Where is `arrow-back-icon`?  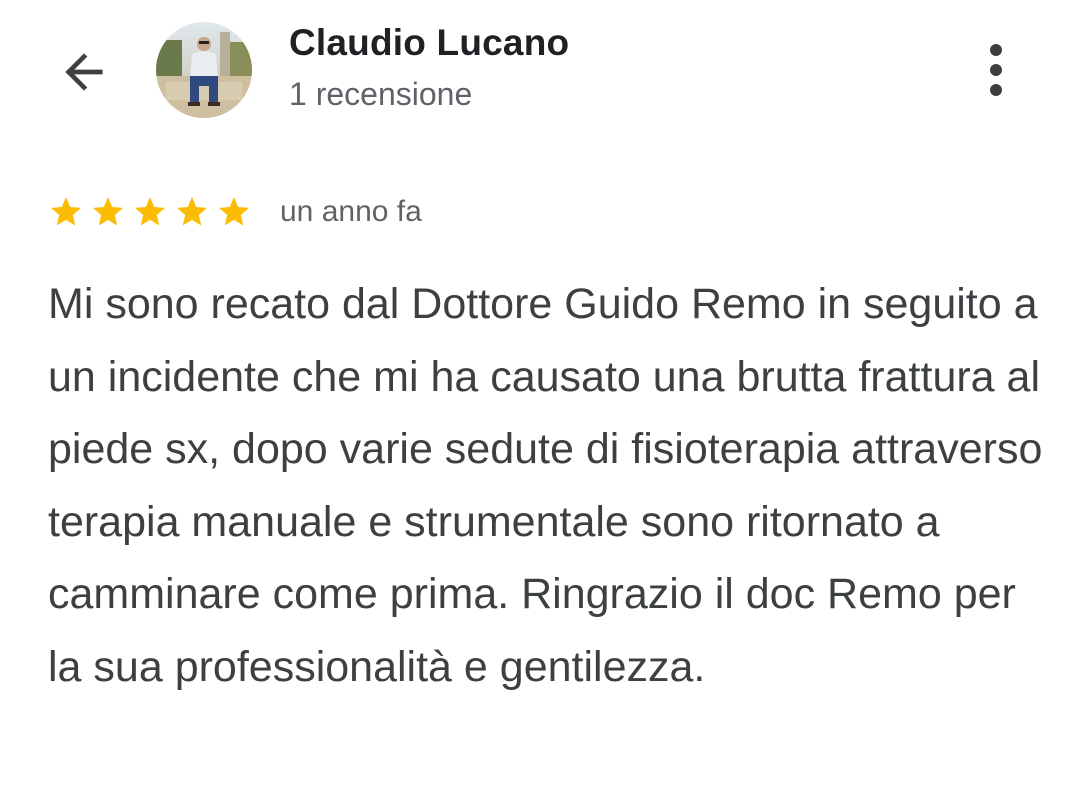
arrow-back-icon is located at coordinates (84, 72).